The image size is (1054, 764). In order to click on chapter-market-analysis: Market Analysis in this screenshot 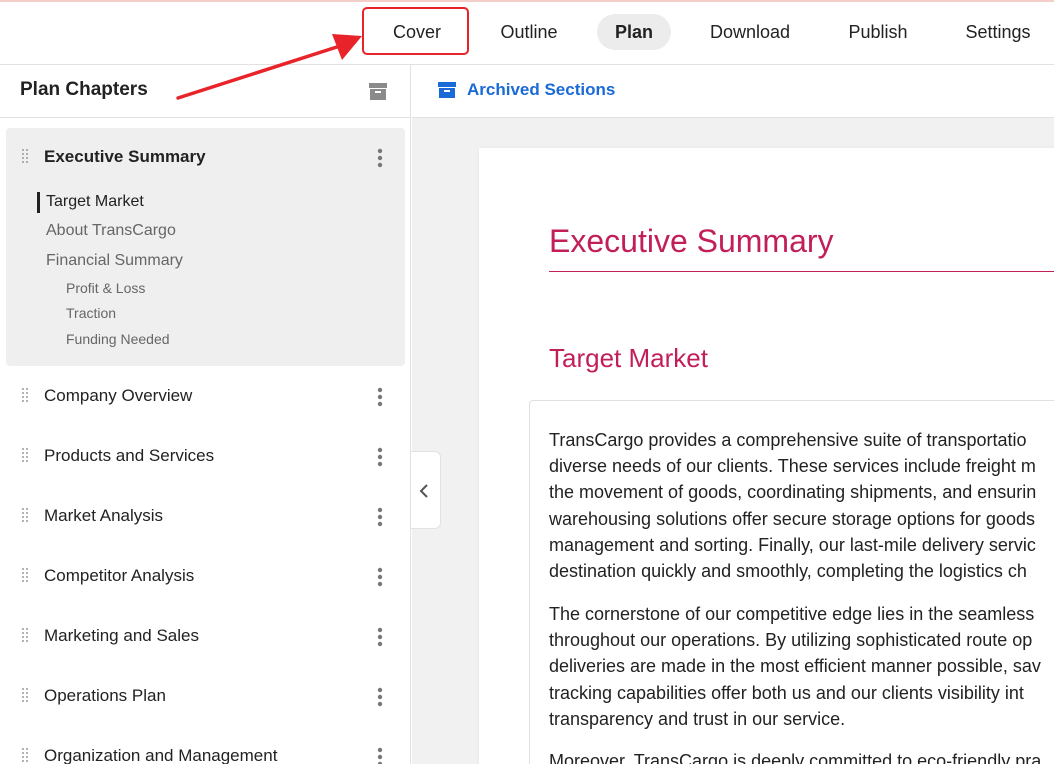, I will do `click(205, 517)`.